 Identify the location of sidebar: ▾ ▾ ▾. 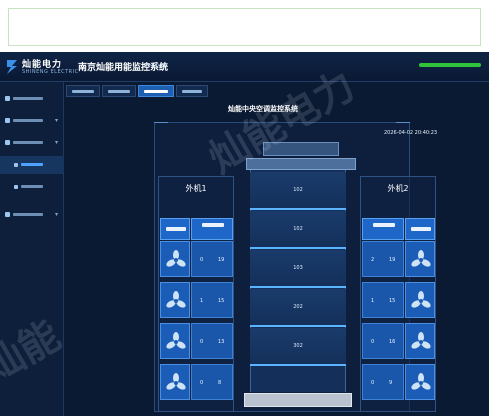
(32, 249).